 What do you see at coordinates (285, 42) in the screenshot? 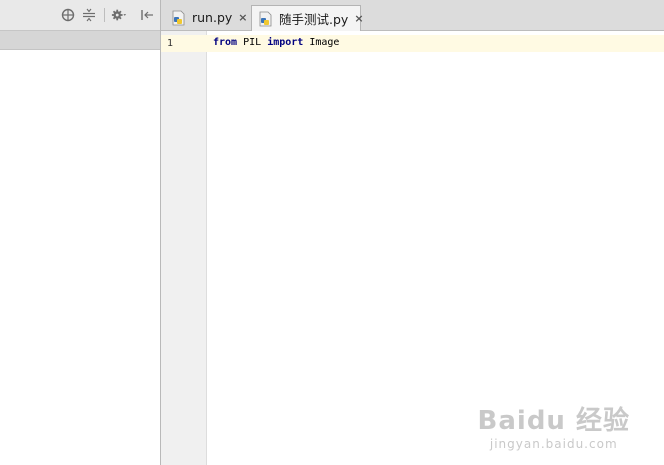
I see `code-keyword: import` at bounding box center [285, 42].